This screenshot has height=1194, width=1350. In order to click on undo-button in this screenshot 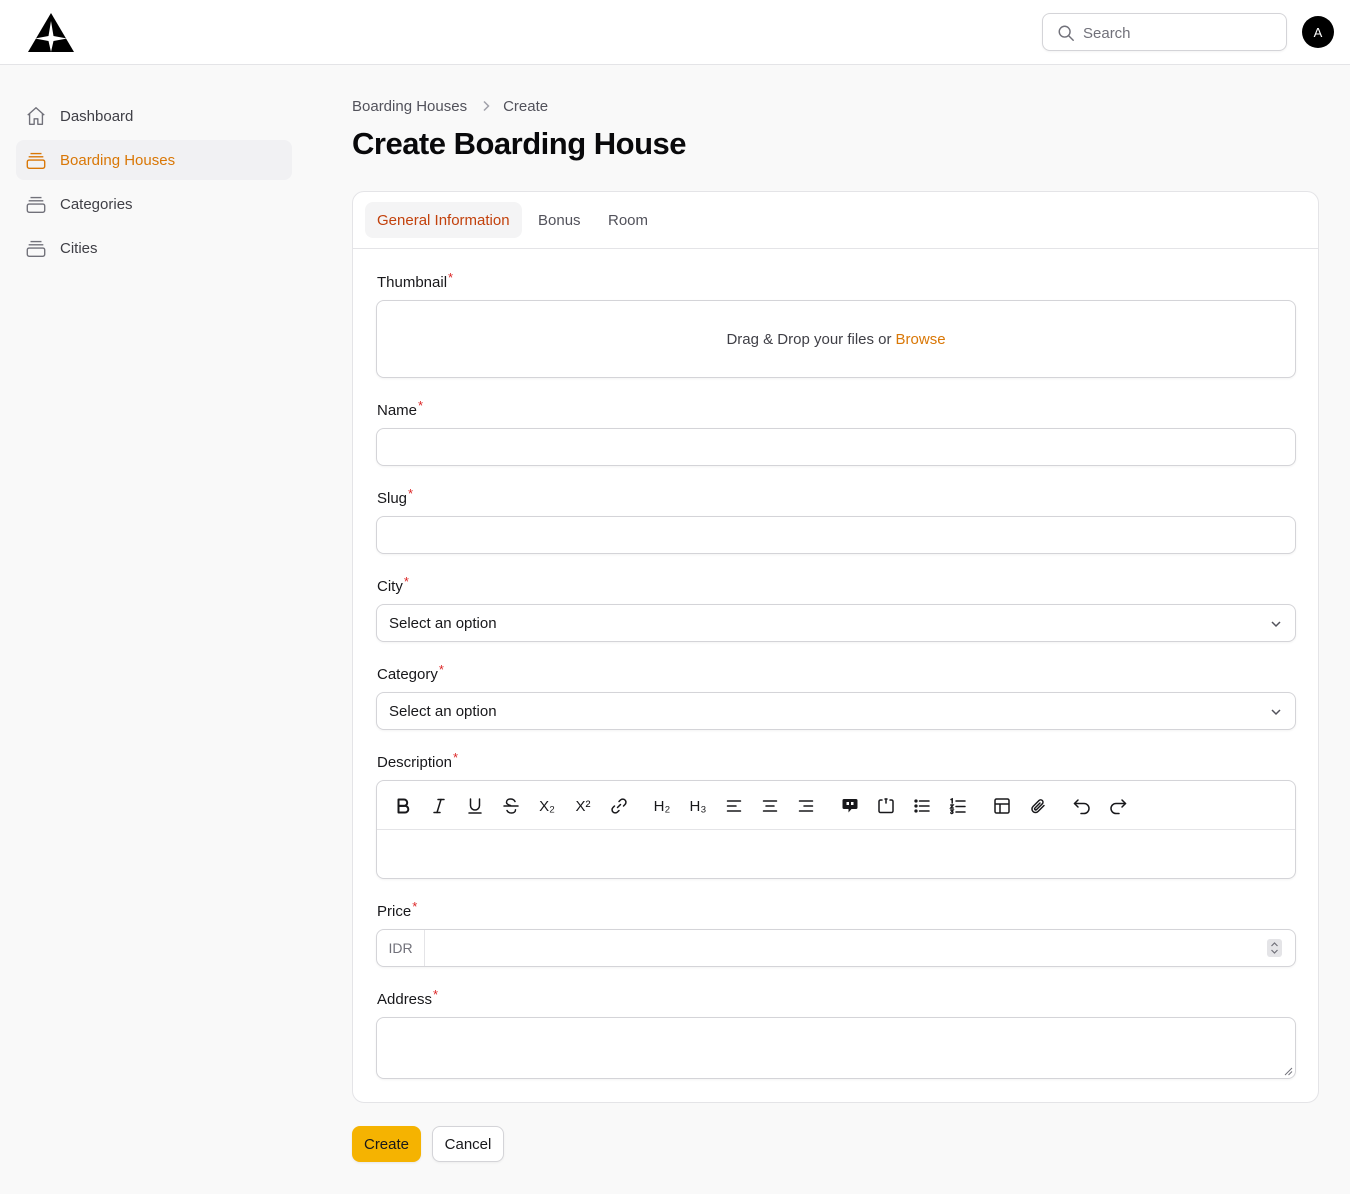, I will do `click(1082, 806)`.